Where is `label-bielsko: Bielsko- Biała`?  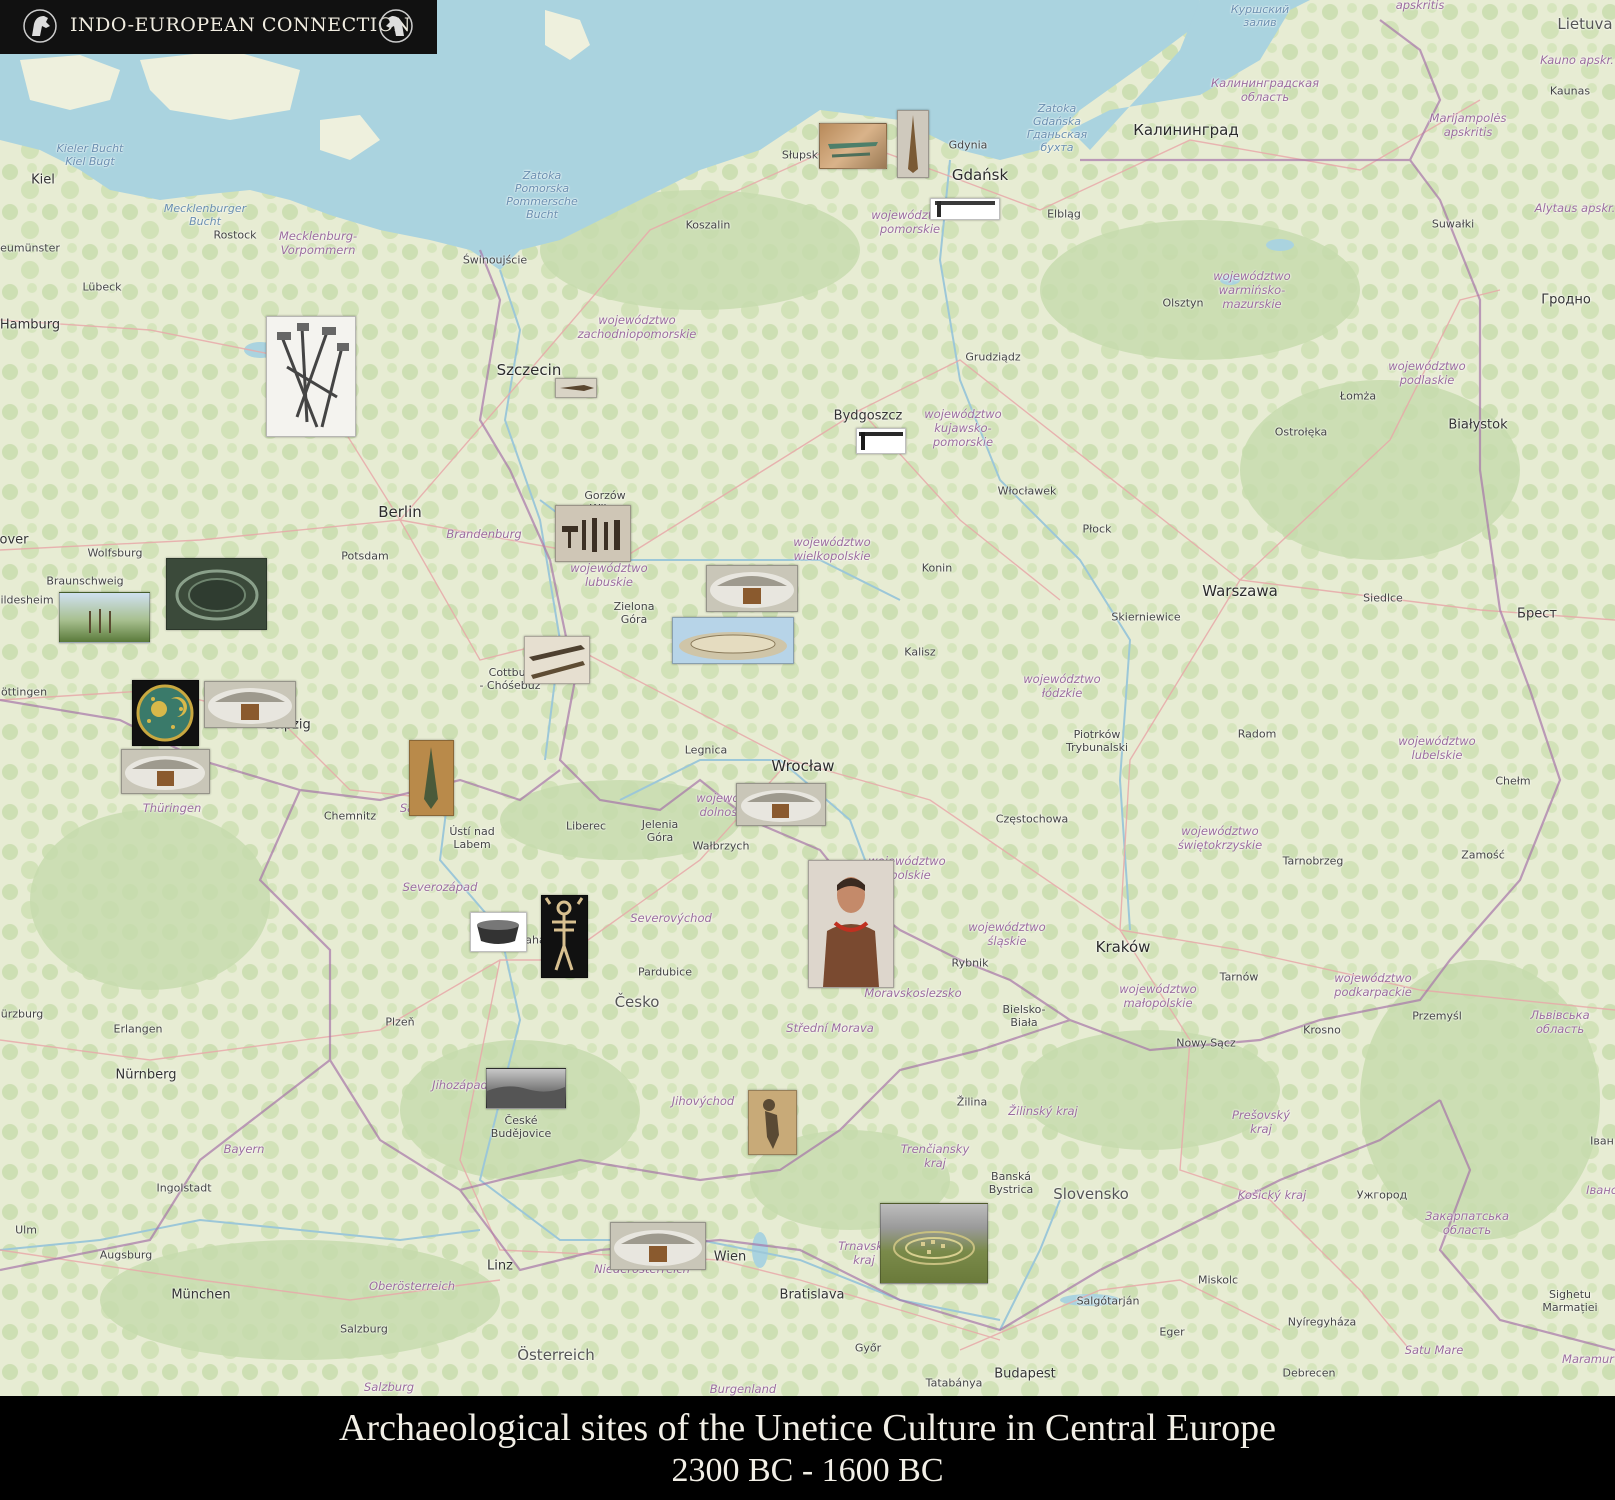 label-bielsko: Bielsko- Biała is located at coordinates (1024, 1016).